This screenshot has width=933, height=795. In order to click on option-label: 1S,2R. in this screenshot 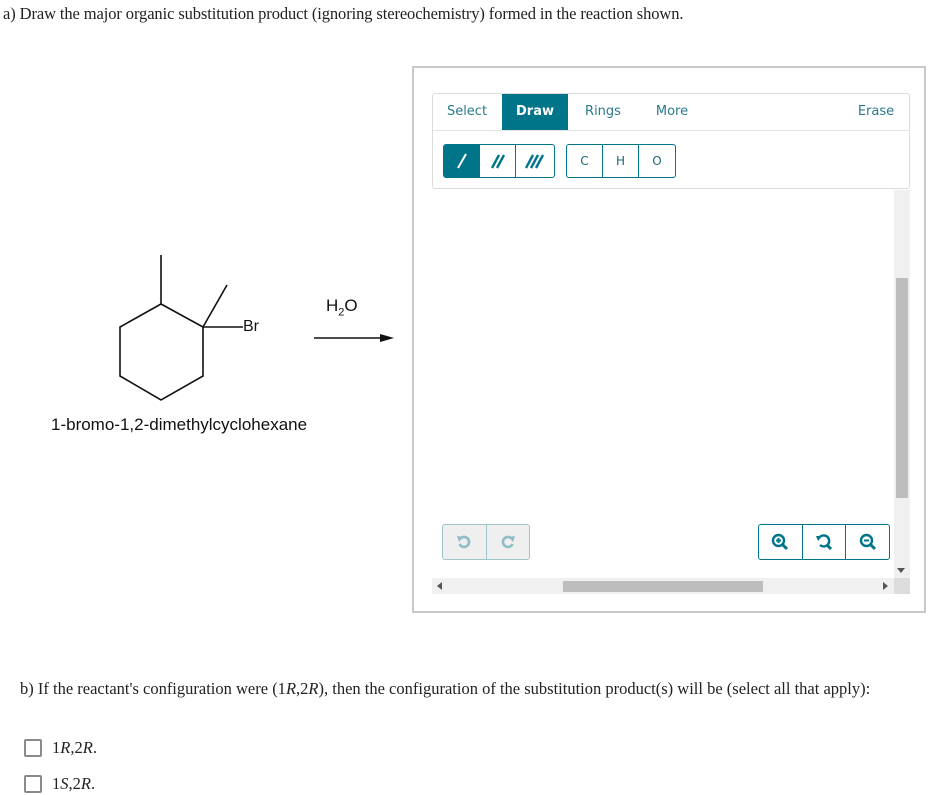, I will do `click(74, 783)`.